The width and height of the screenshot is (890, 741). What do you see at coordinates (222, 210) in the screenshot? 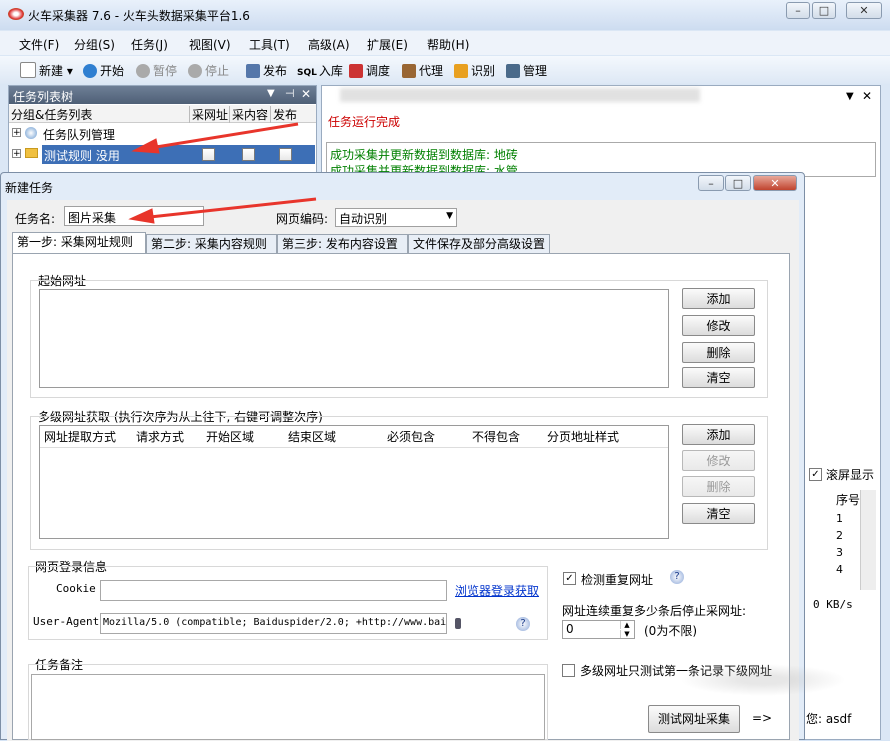
I see `arrow-to-task-name` at bounding box center [222, 210].